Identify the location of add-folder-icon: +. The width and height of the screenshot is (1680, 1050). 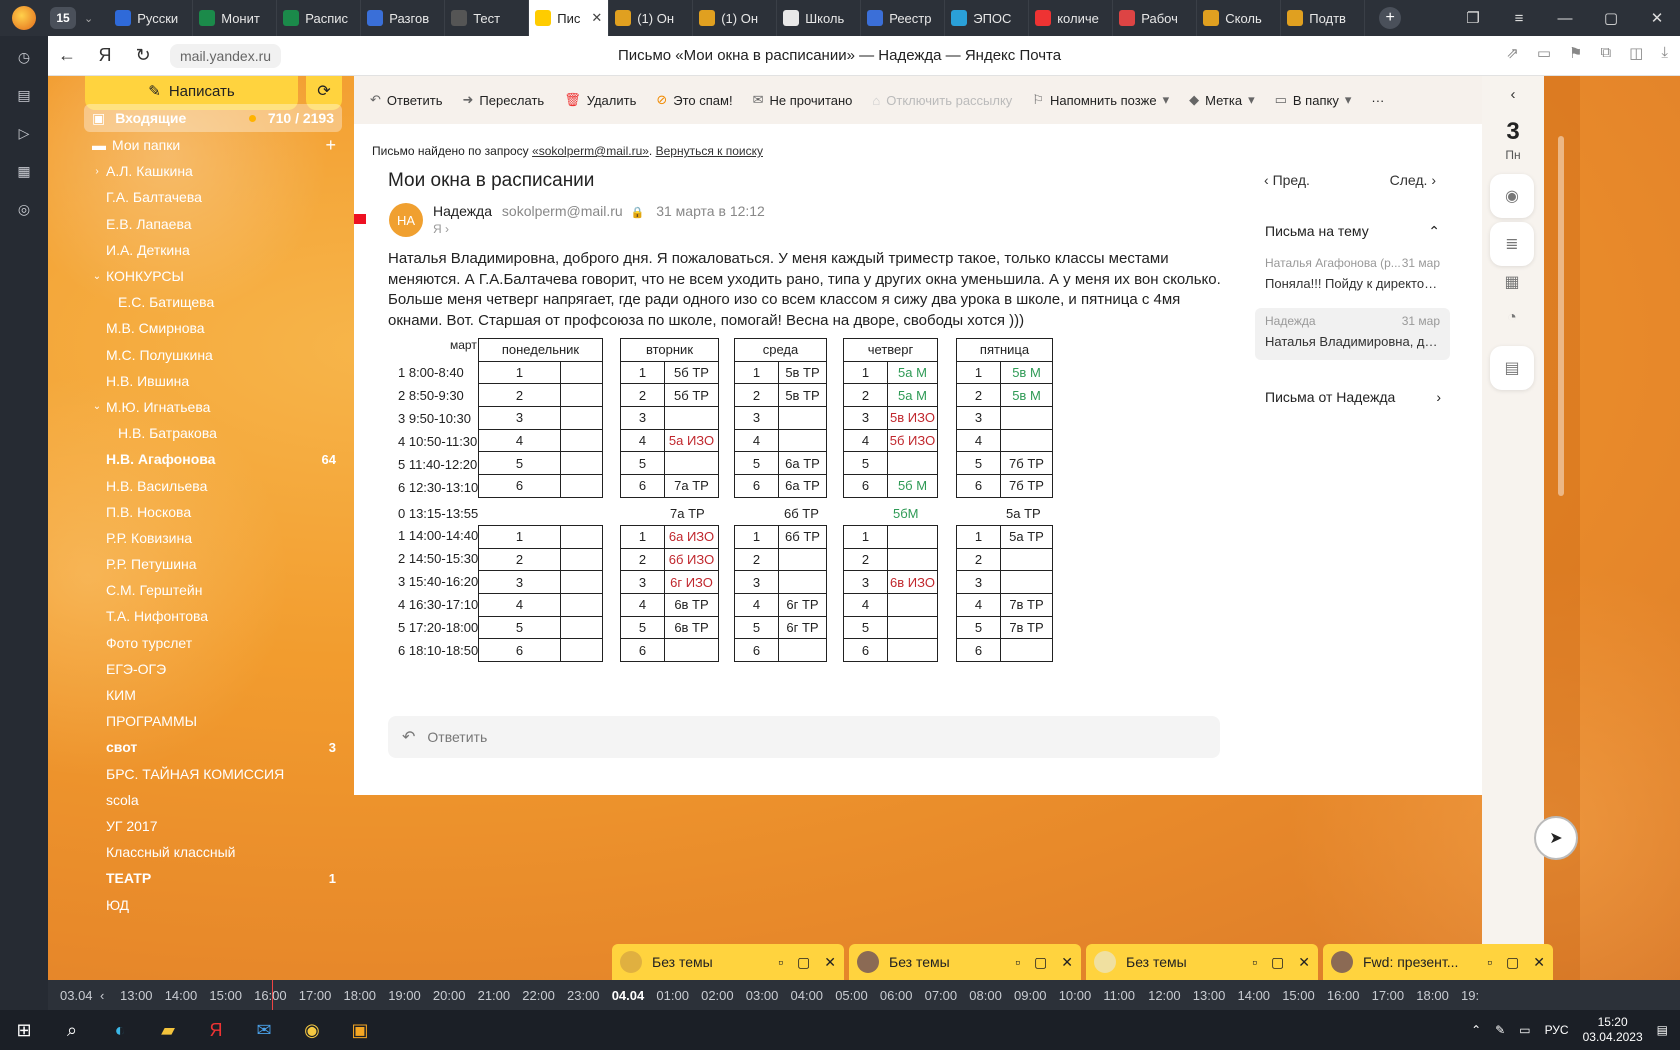
(330, 145).